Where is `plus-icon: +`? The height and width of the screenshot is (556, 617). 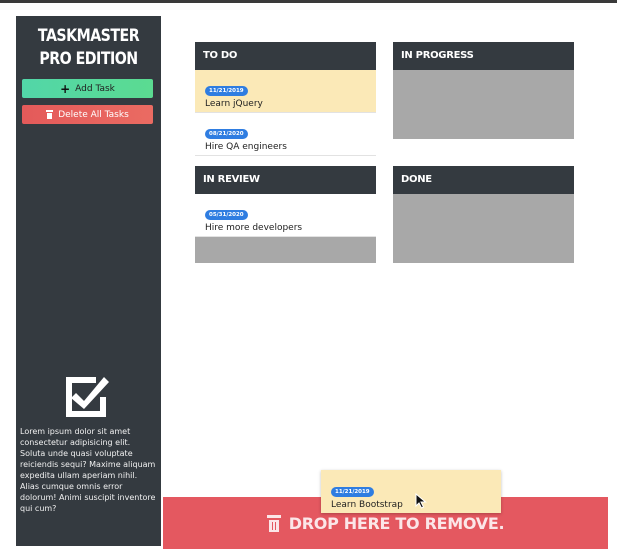
plus-icon: + is located at coordinates (65, 88).